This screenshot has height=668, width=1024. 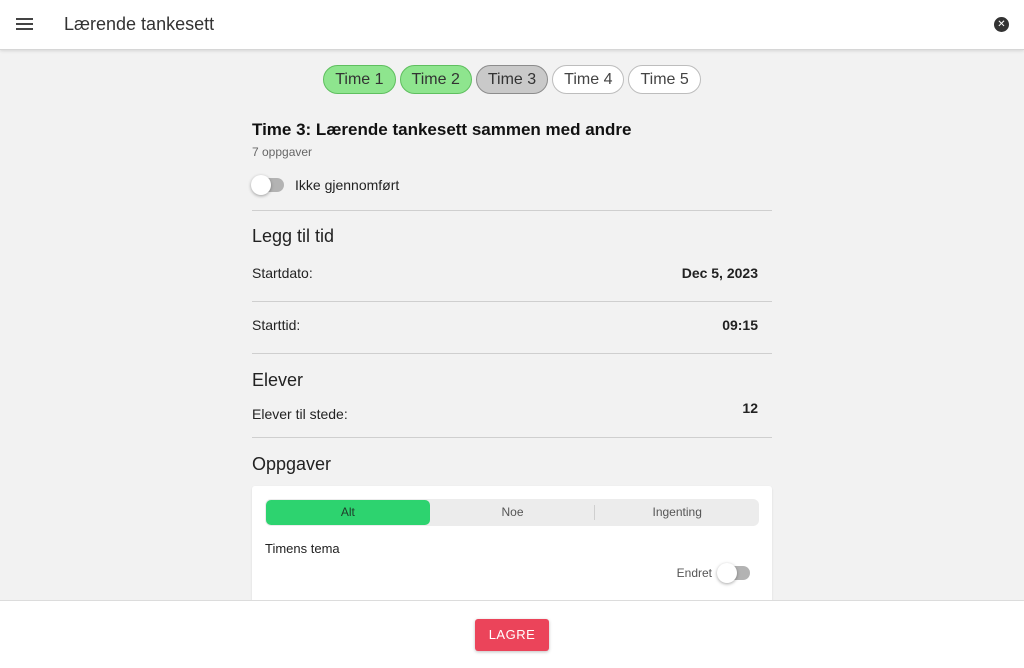 I want to click on section-title-students: Elever, so click(x=278, y=380).